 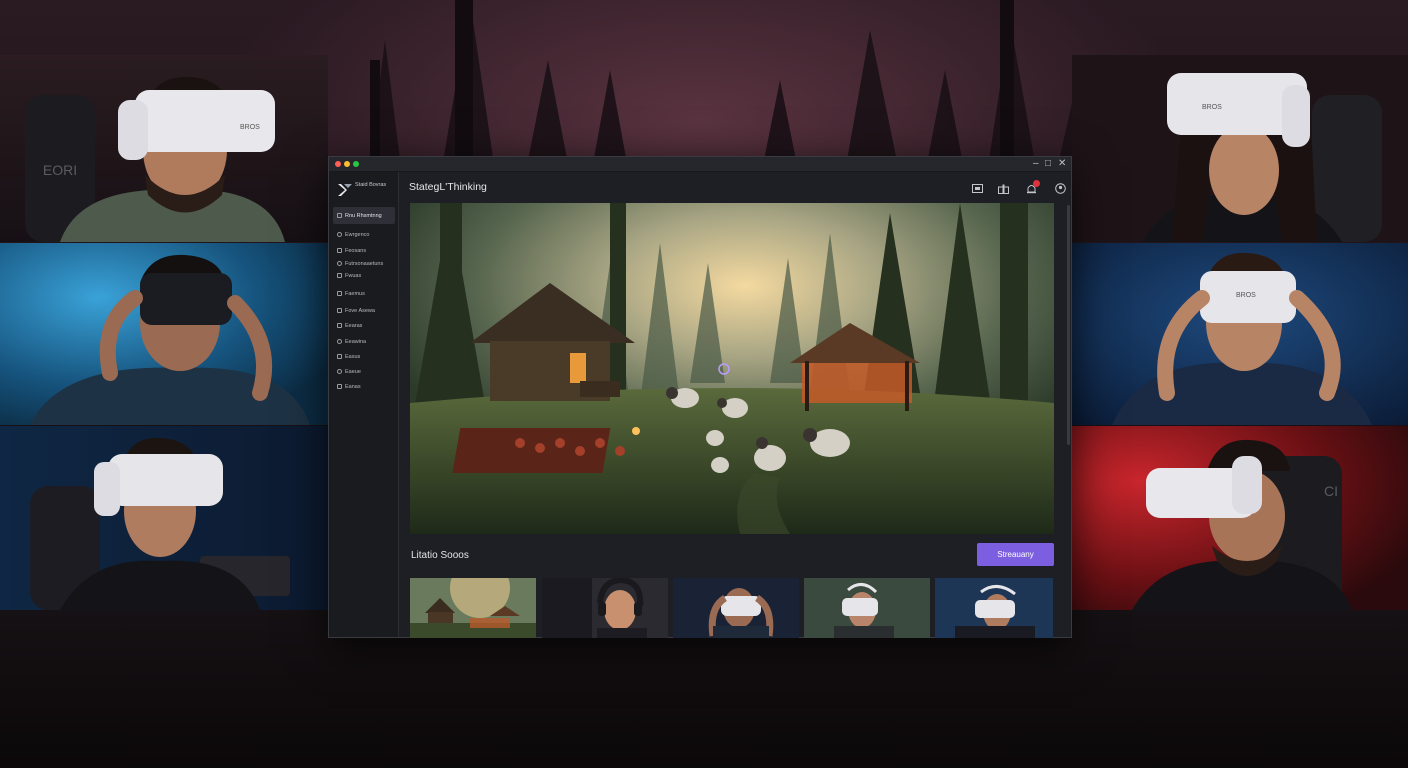 I want to click on sidebar-item-label: Eeawina, so click(x=356, y=341).